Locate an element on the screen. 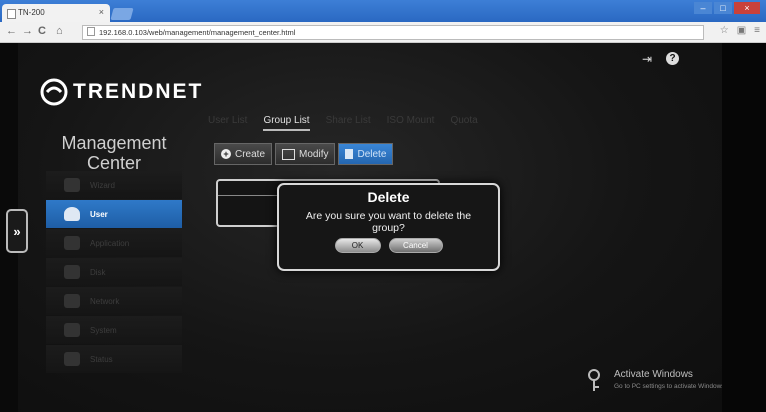 This screenshot has width=766, height=412. title-line-2: Center is located at coordinates (114, 163).